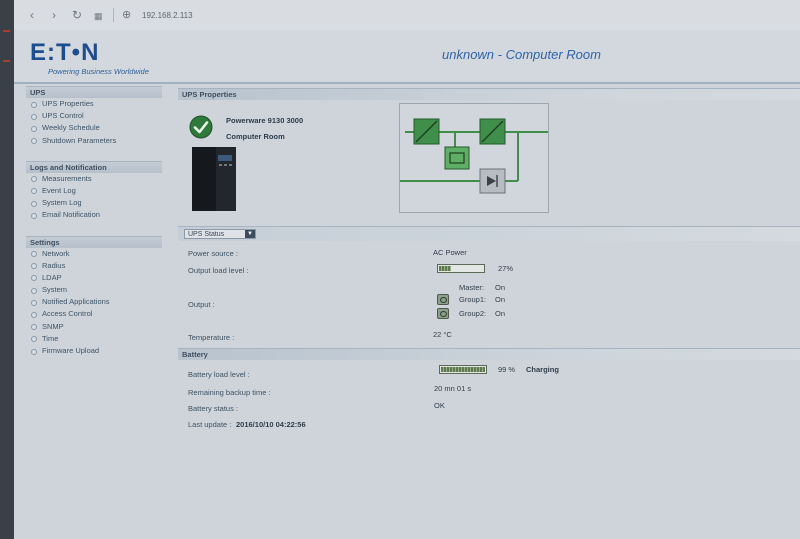  Describe the element at coordinates (94, 339) in the screenshot. I see `sidebar-item-time: Time` at that location.